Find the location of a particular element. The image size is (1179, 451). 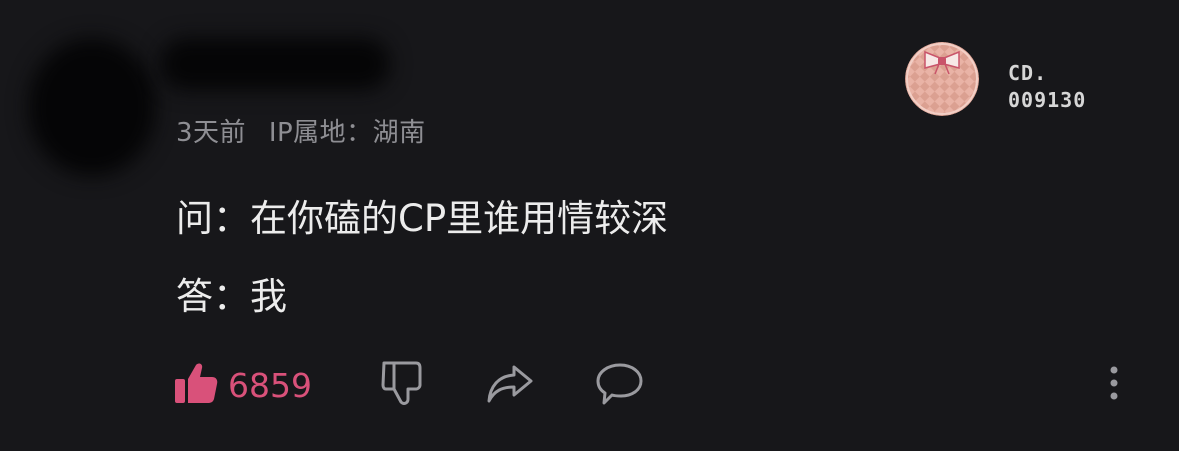

thumbs-up-icon is located at coordinates (196, 385).